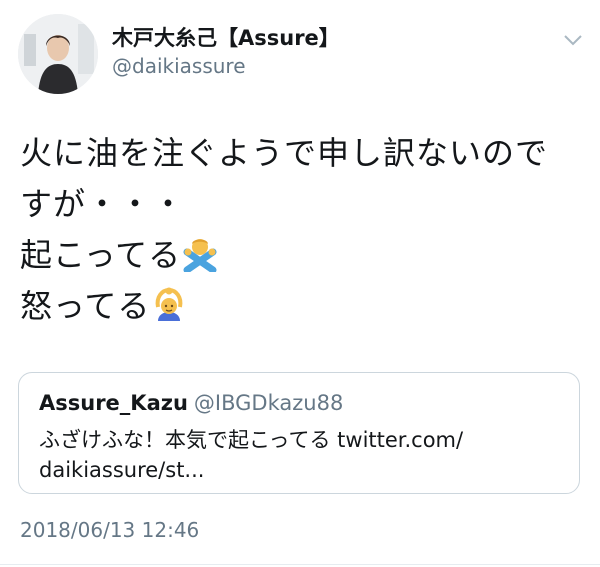 The width and height of the screenshot is (600, 567). Describe the element at coordinates (109, 530) in the screenshot. I see `tweet-timestamp: 2018/06/13 12:46` at that location.